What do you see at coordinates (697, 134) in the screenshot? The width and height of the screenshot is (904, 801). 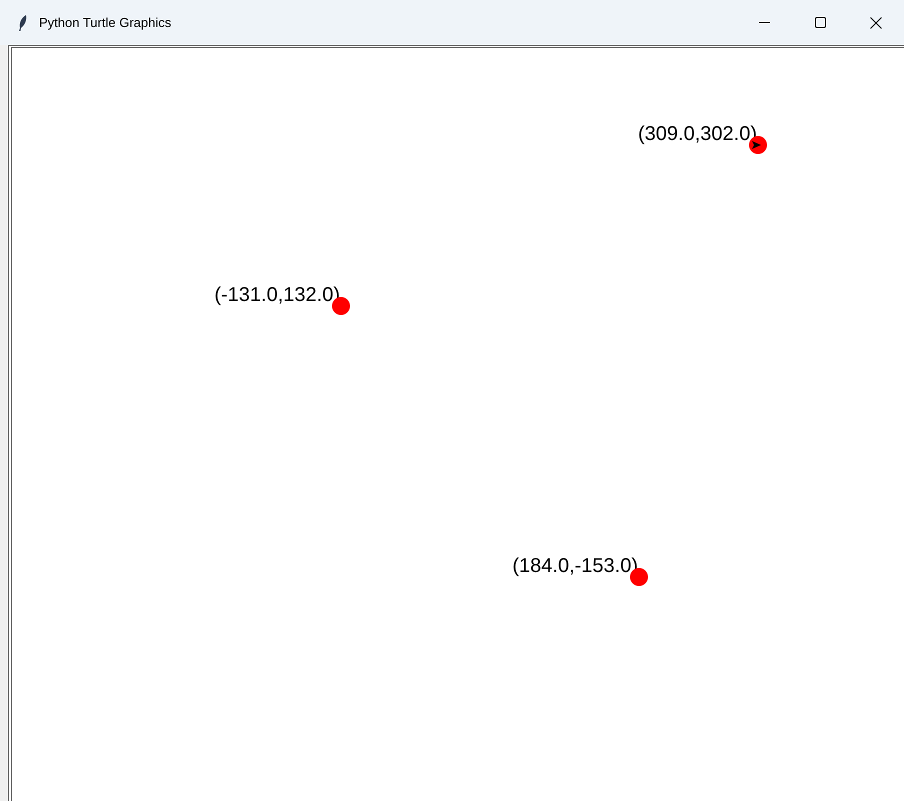 I see `coordinate-label: (309.0,302.0)` at bounding box center [697, 134].